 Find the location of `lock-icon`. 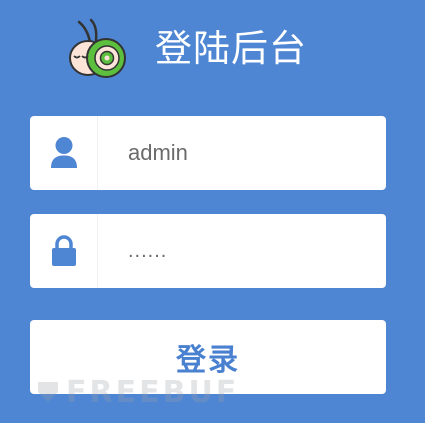

lock-icon is located at coordinates (63, 250).